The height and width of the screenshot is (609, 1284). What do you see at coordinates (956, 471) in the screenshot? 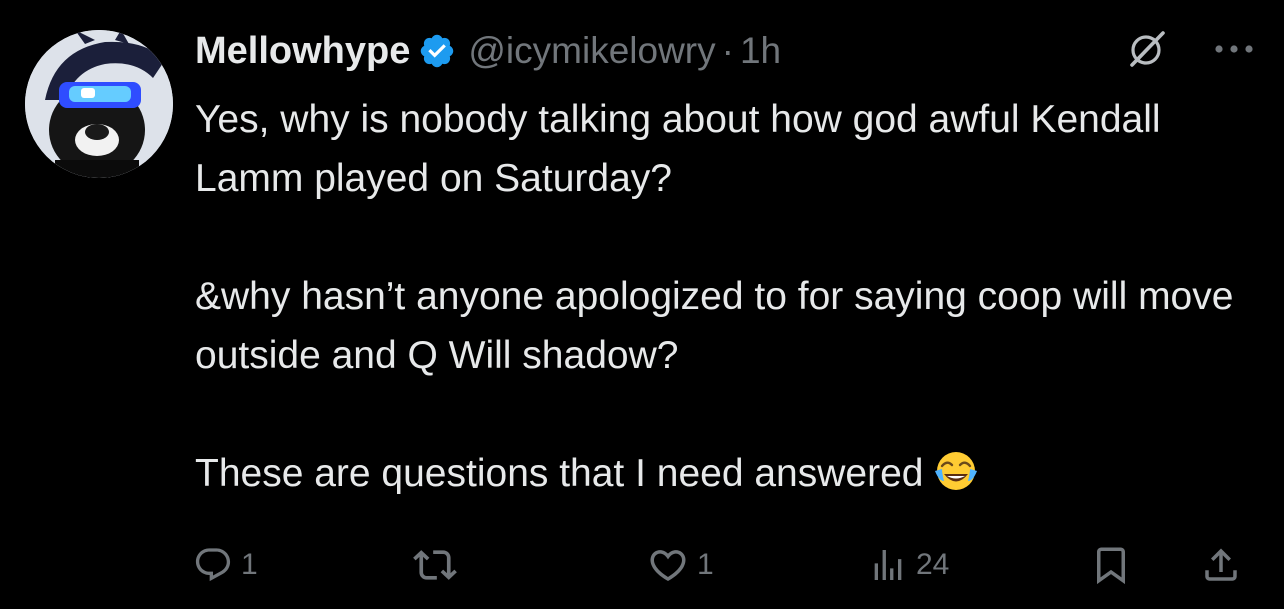
I see `face-with-tears-of-joy-emoji` at bounding box center [956, 471].